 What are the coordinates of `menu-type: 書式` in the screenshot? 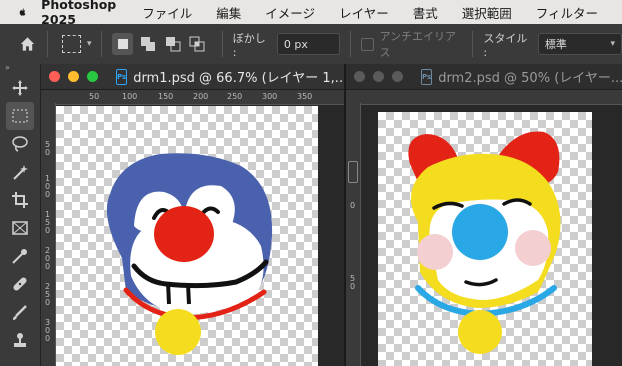 It's located at (425, 12).